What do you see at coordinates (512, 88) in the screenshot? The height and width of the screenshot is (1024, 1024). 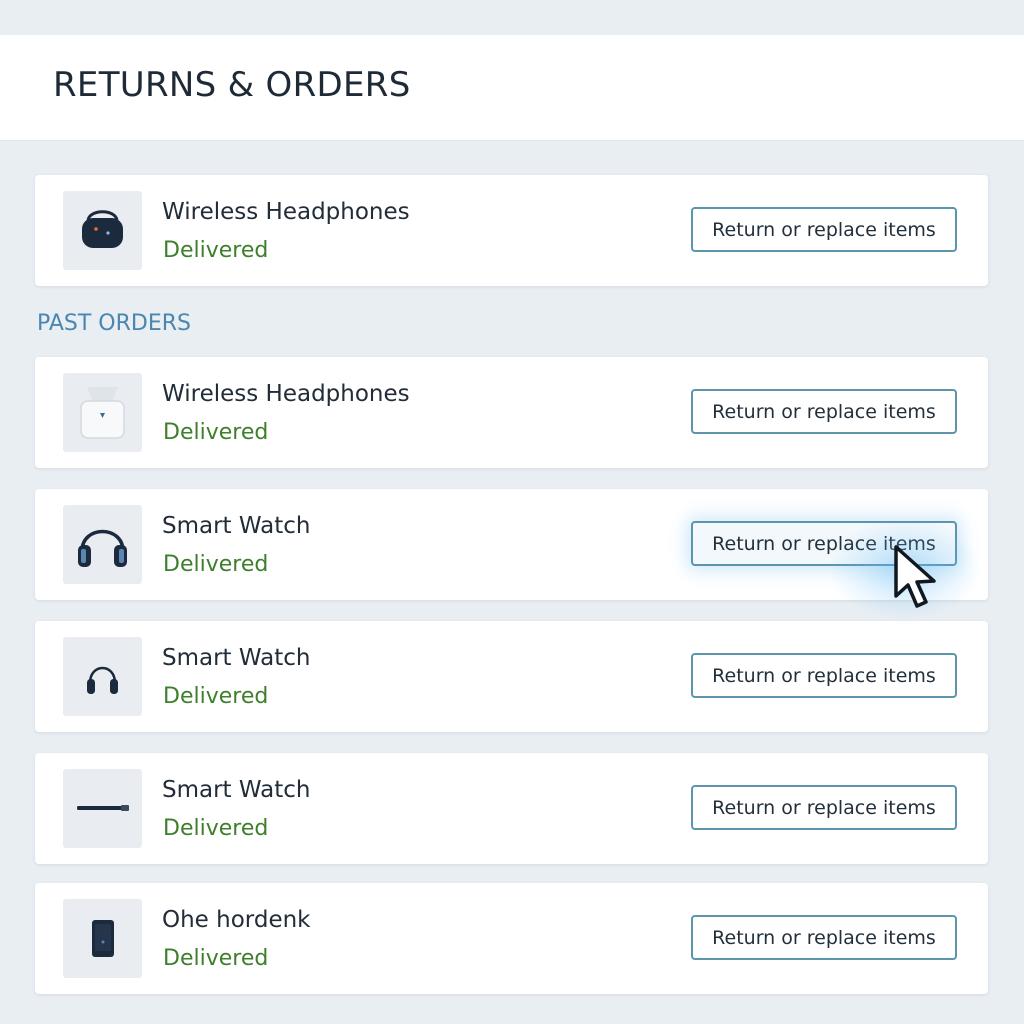 I see `page-header: RETURNS & ORDERS` at bounding box center [512, 88].